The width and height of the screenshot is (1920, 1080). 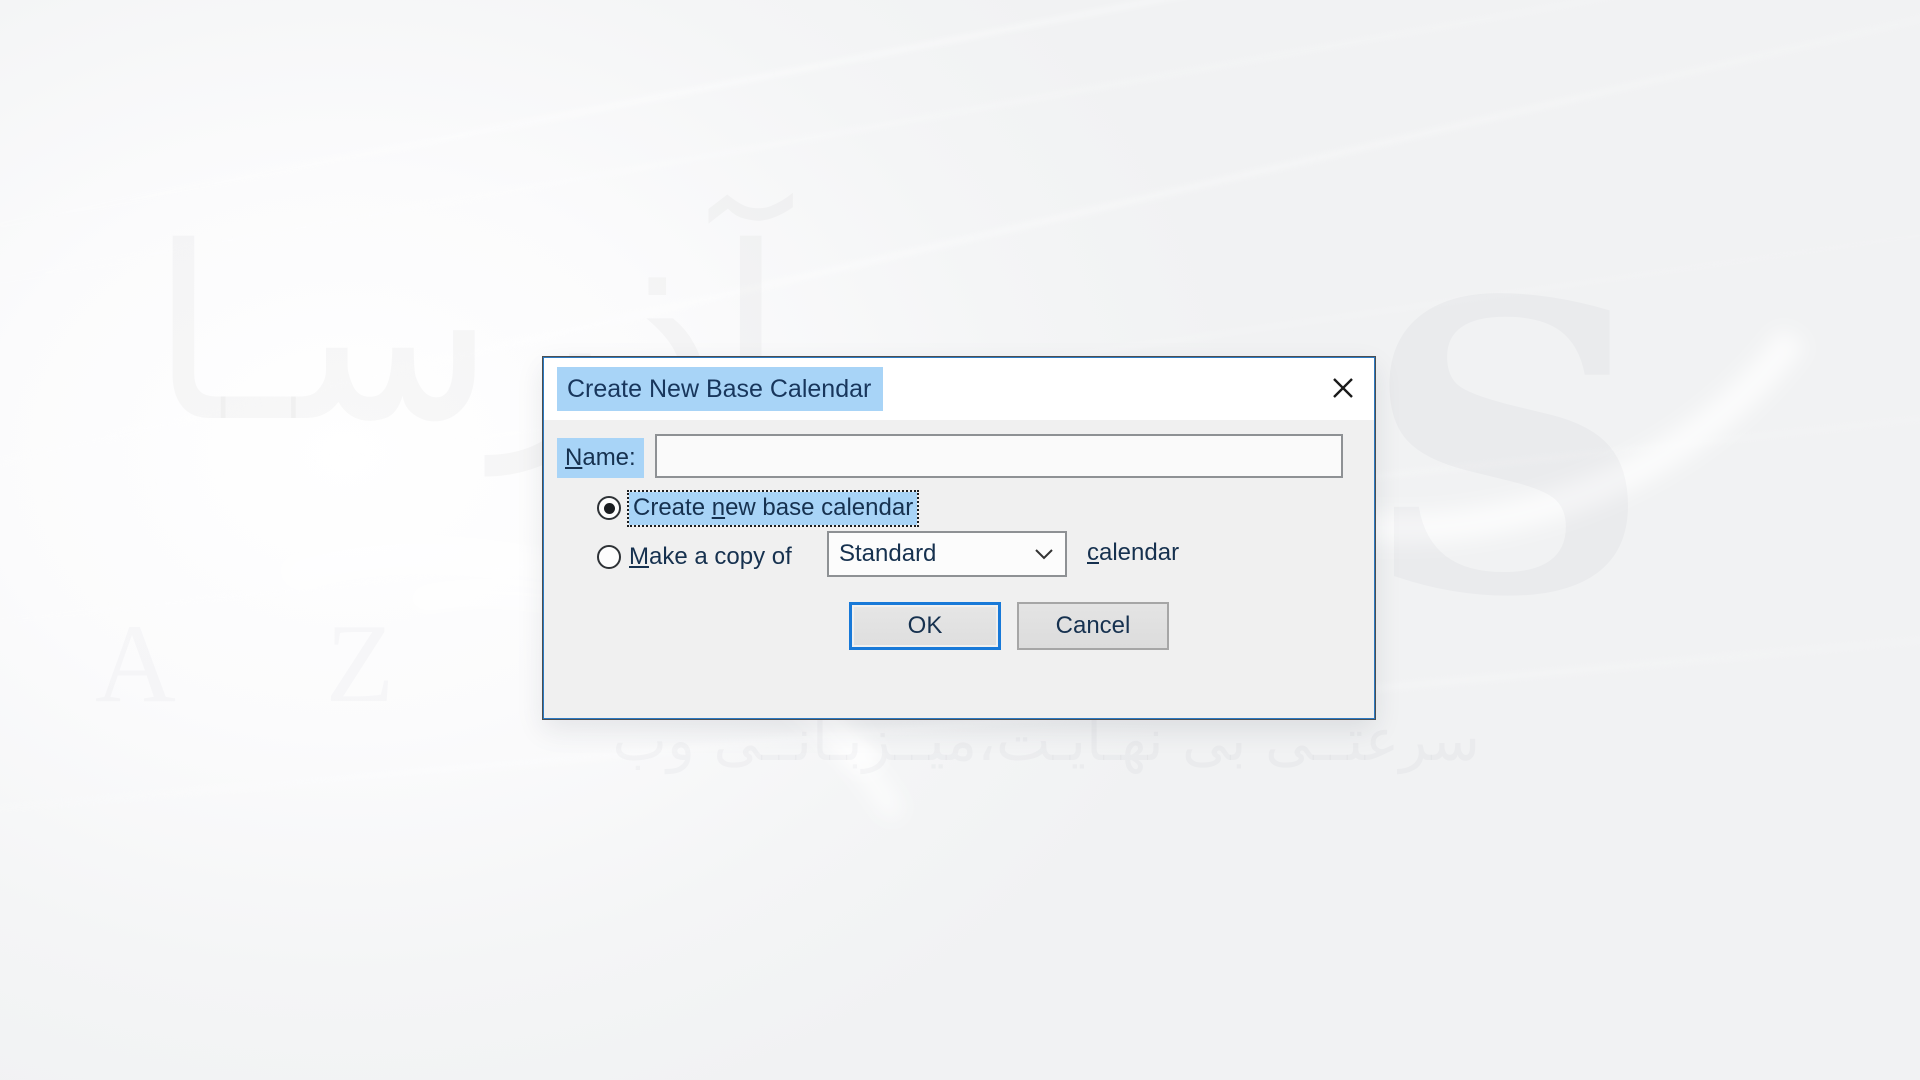 I want to click on name-label: Name:, so click(x=600, y=458).